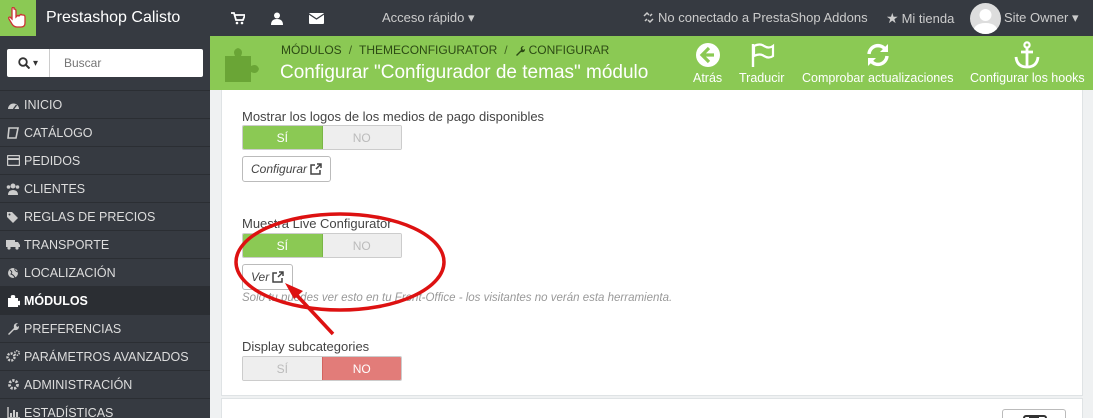 This screenshot has width=1093, height=418. I want to click on subcategories-no: NO, so click(361, 368).